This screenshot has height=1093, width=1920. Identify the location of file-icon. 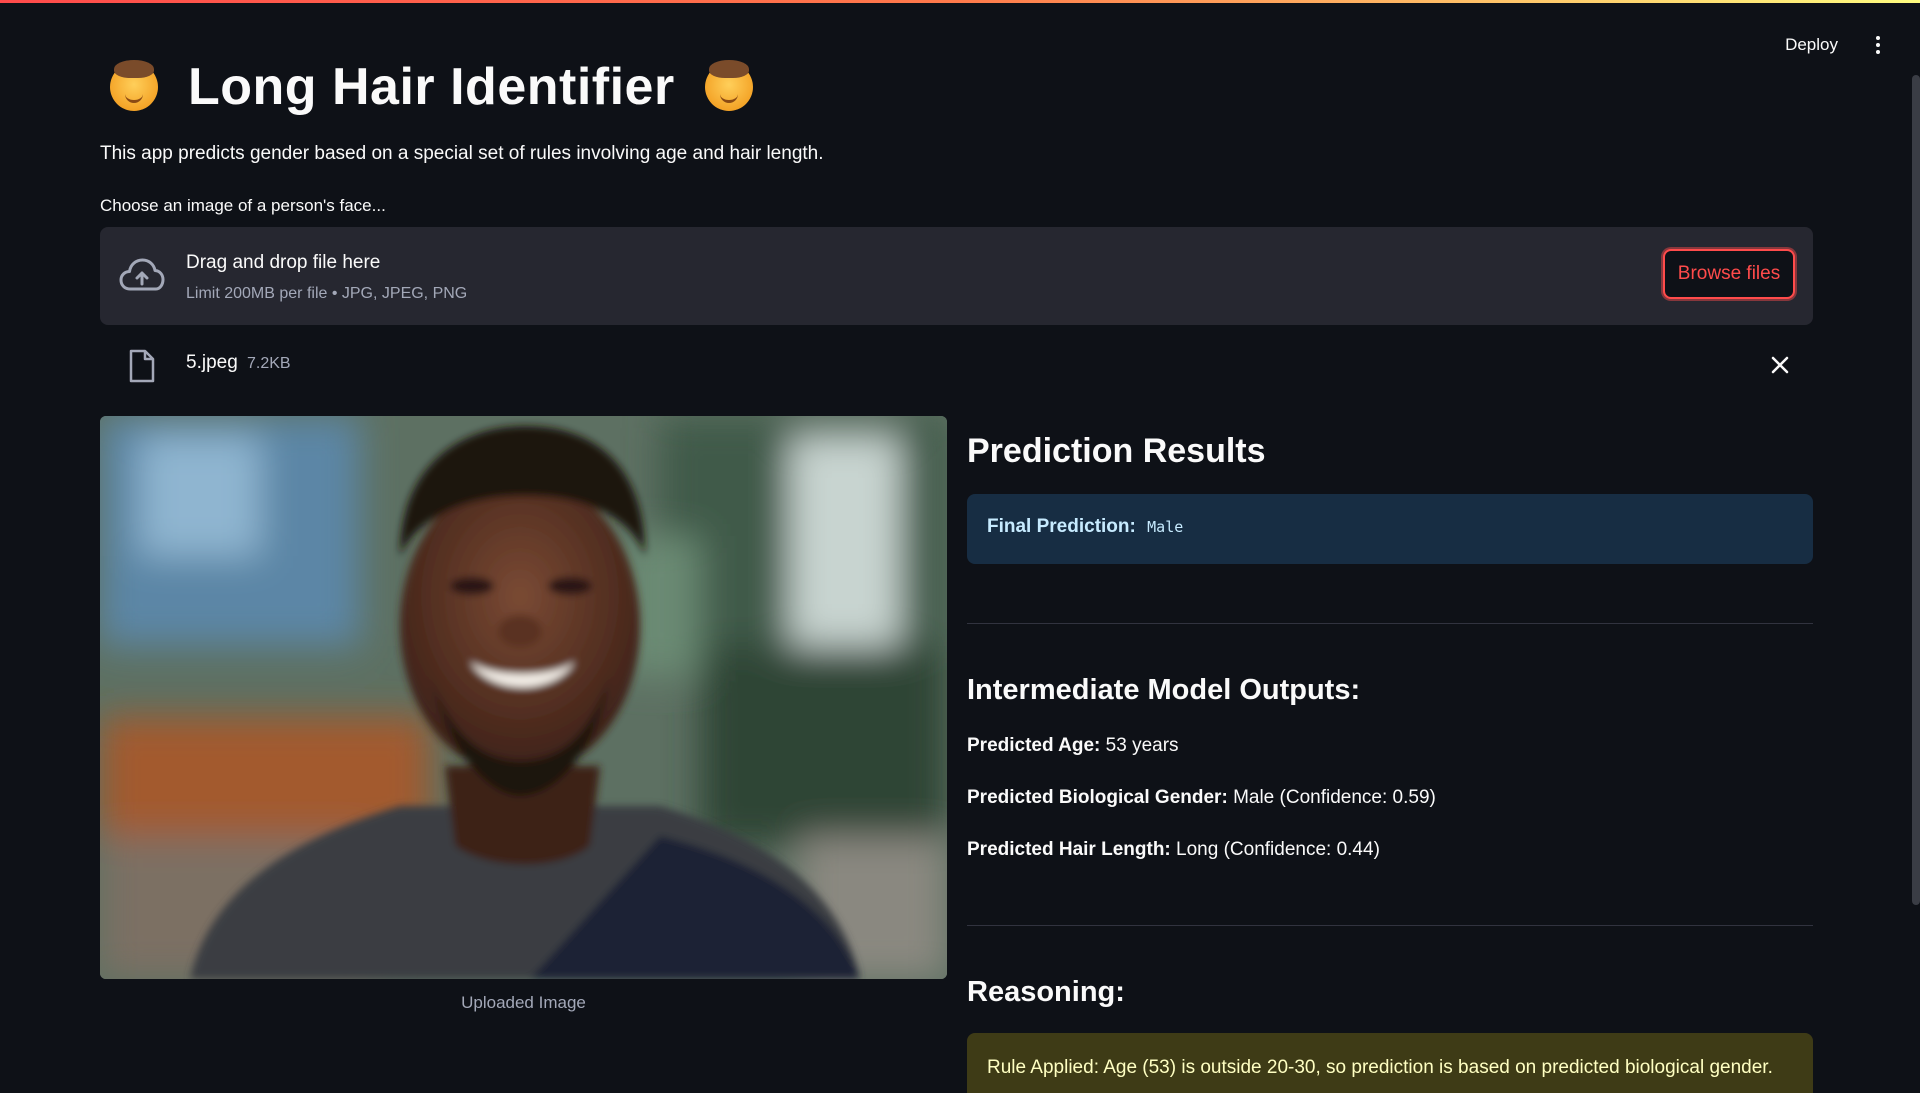
(142, 366).